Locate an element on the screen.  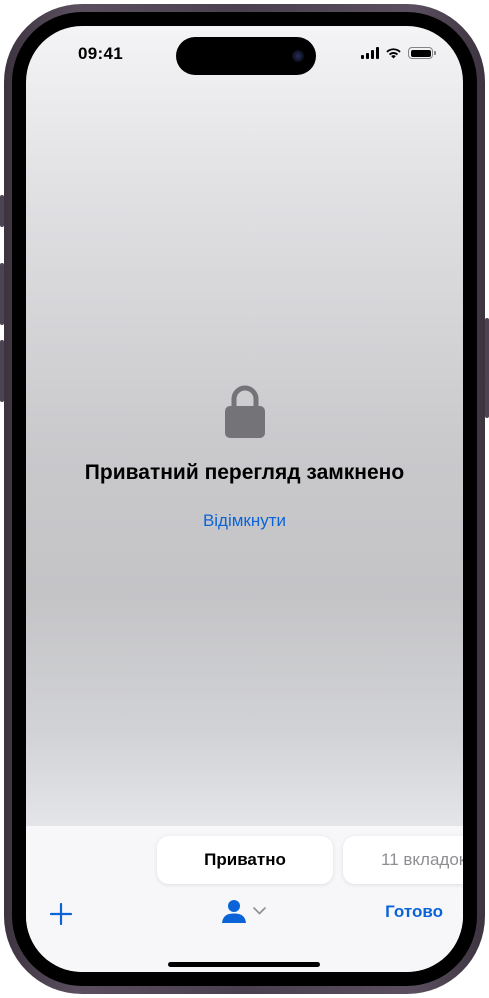
action-button is located at coordinates (2, 211).